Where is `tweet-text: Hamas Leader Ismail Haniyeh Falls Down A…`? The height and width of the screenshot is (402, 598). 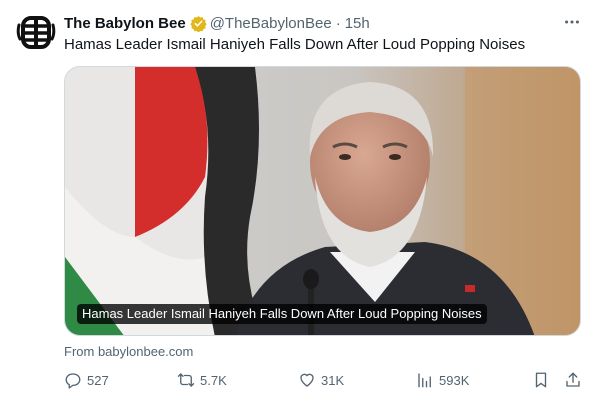 tweet-text: Hamas Leader Ismail Haniyeh Falls Down A… is located at coordinates (295, 44).